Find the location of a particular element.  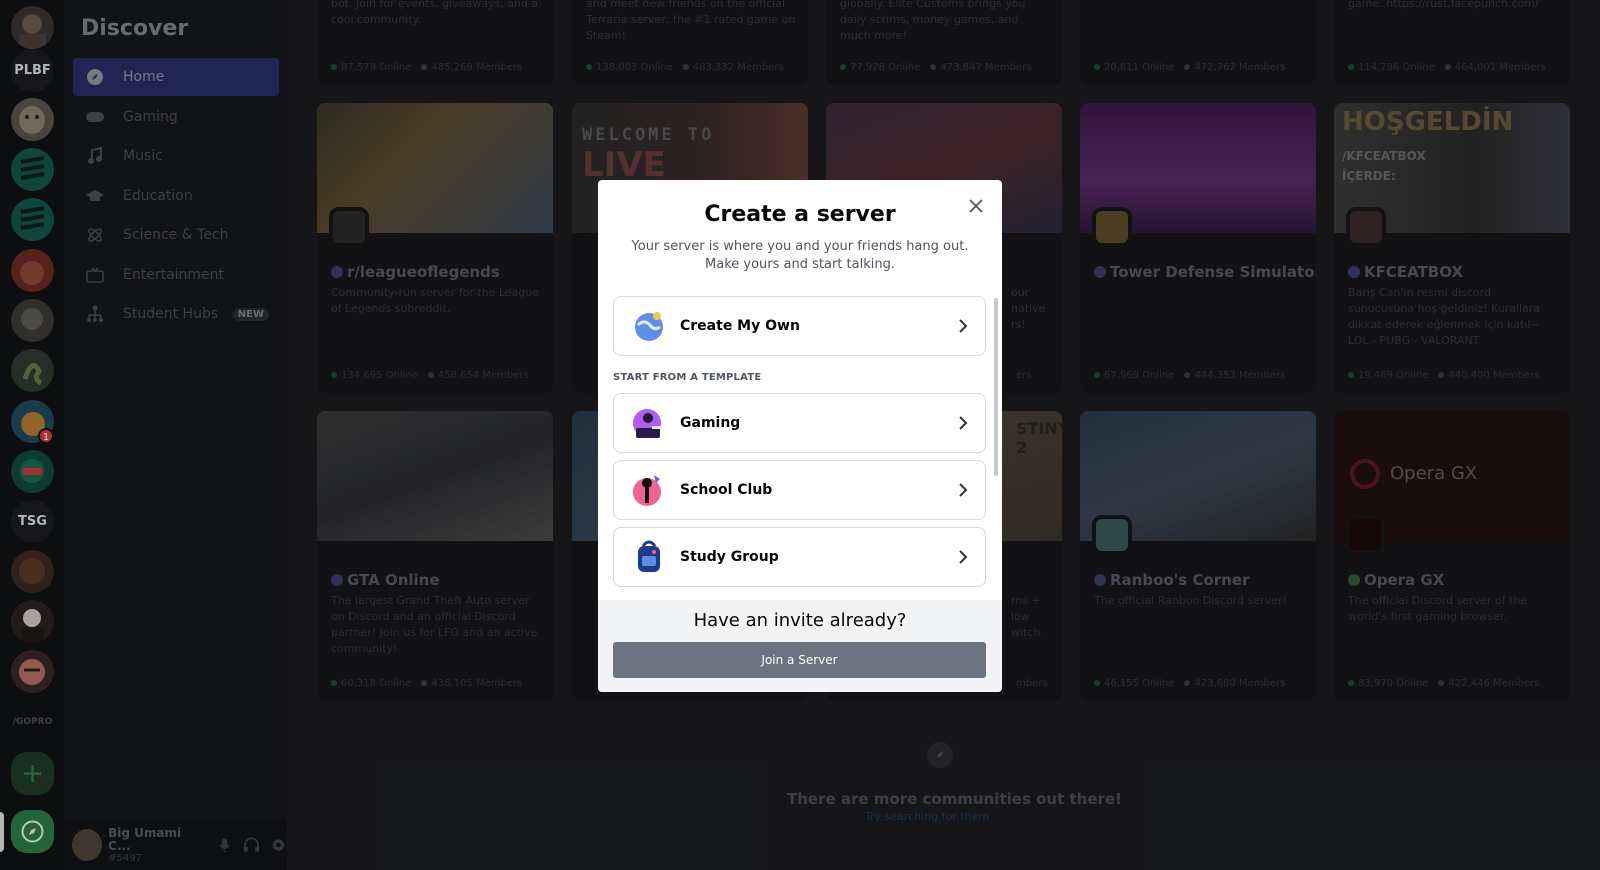

template-school-club-button: School Club is located at coordinates (799, 490).